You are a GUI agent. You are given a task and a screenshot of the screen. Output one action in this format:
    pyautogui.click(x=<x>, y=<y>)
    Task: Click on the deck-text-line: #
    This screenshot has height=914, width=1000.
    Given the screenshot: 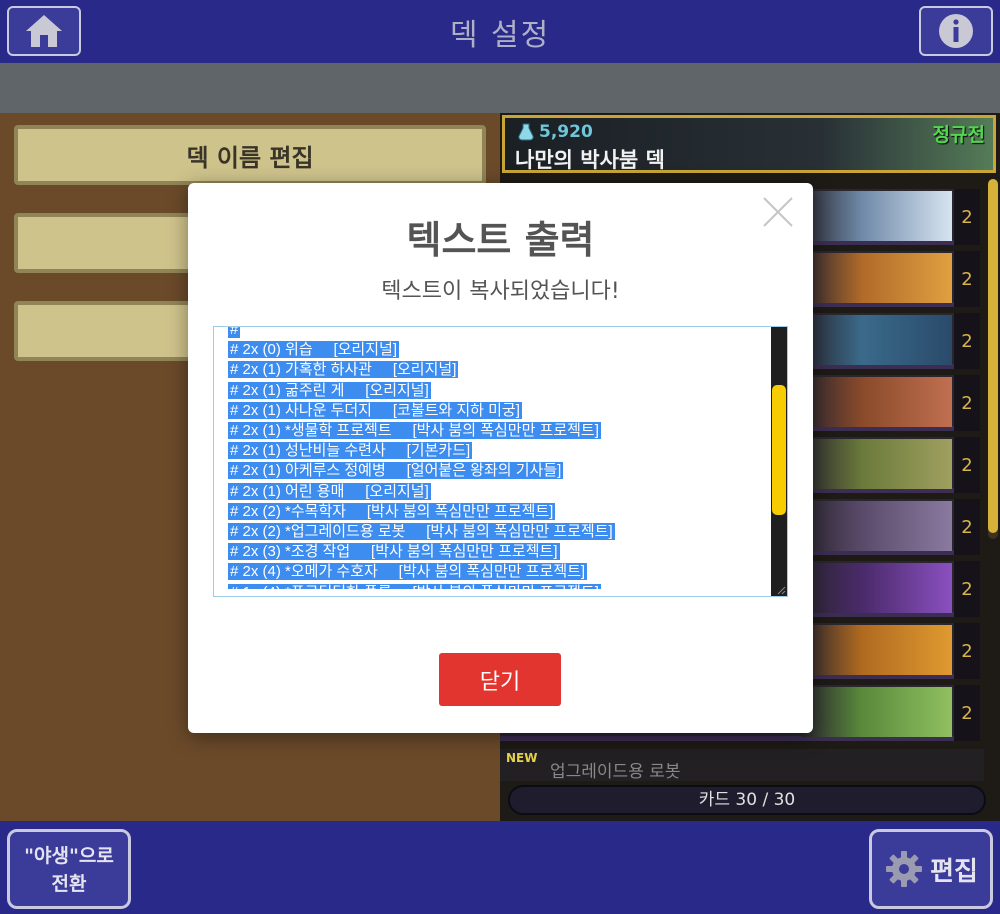 What is the action you would take?
    pyautogui.click(x=500, y=333)
    